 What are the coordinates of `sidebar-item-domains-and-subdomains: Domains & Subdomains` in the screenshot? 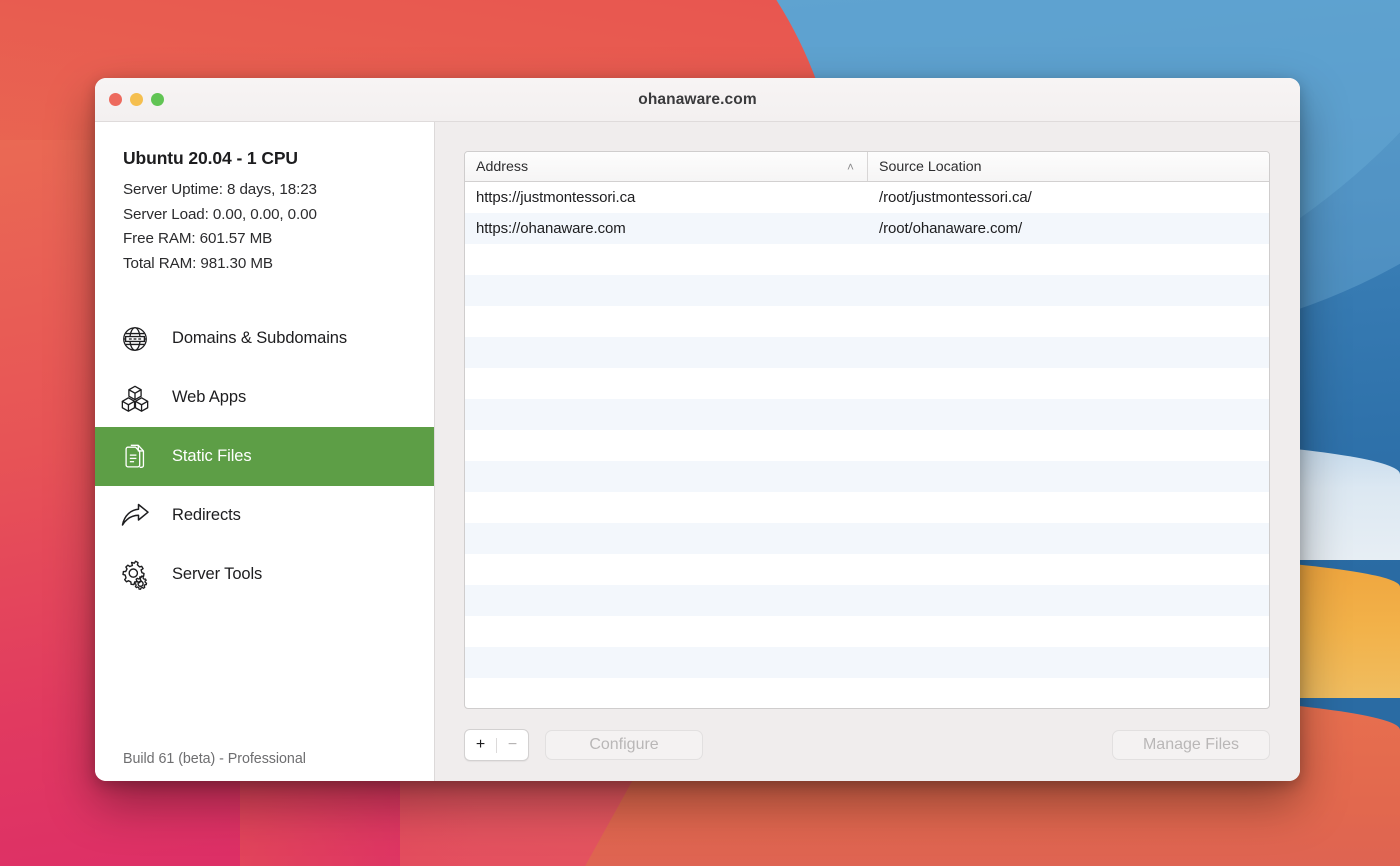 It's located at (264, 338).